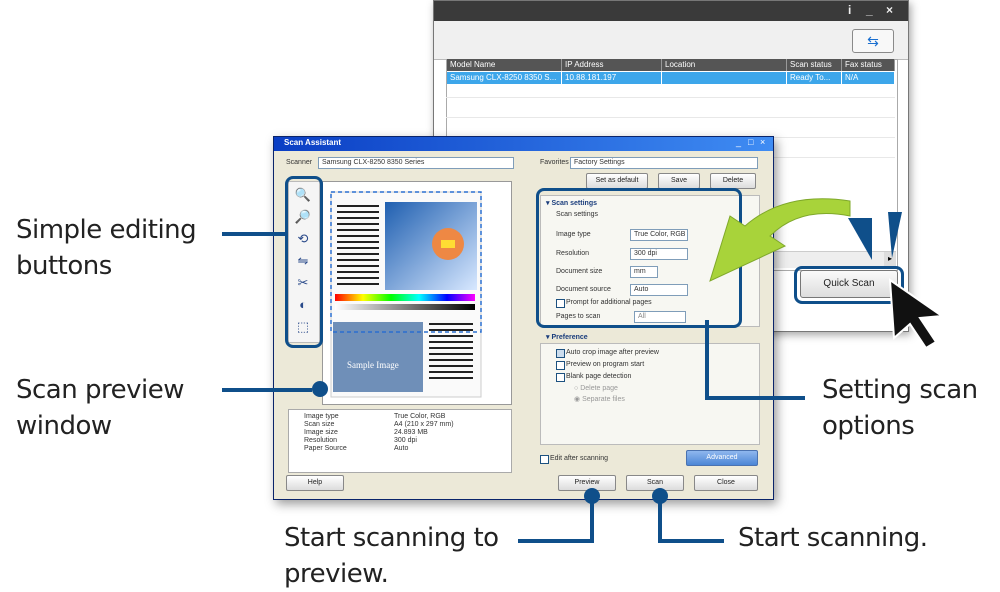 The image size is (1000, 592). I want to click on close-button: Close, so click(726, 483).